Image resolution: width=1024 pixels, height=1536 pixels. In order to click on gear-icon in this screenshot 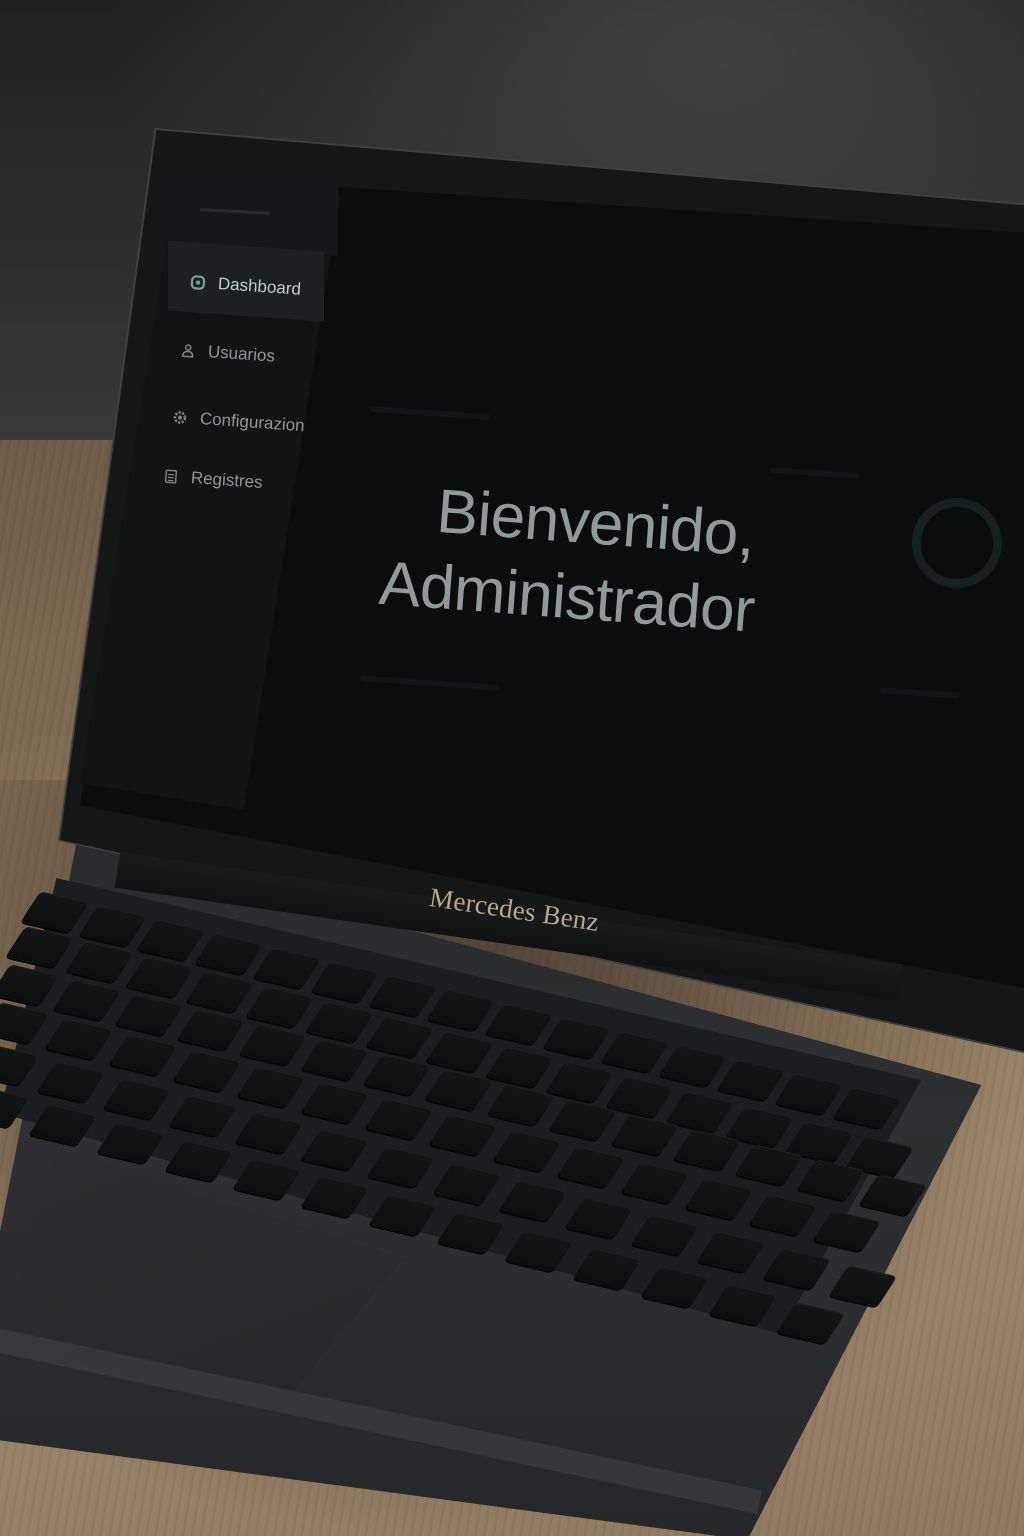, I will do `click(179, 417)`.